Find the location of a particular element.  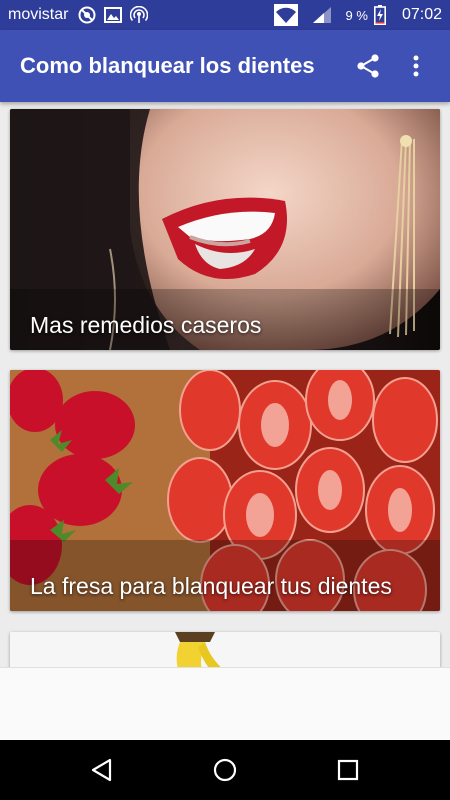

article-card is located at coordinates (225, 649).